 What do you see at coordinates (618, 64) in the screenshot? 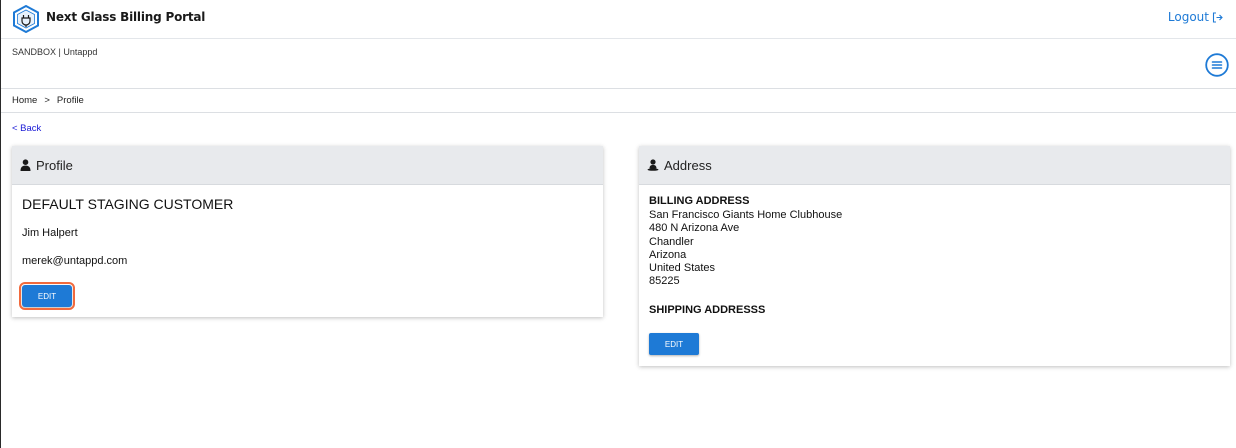
I see `environment-bar: SANDBOX | Untappd` at bounding box center [618, 64].